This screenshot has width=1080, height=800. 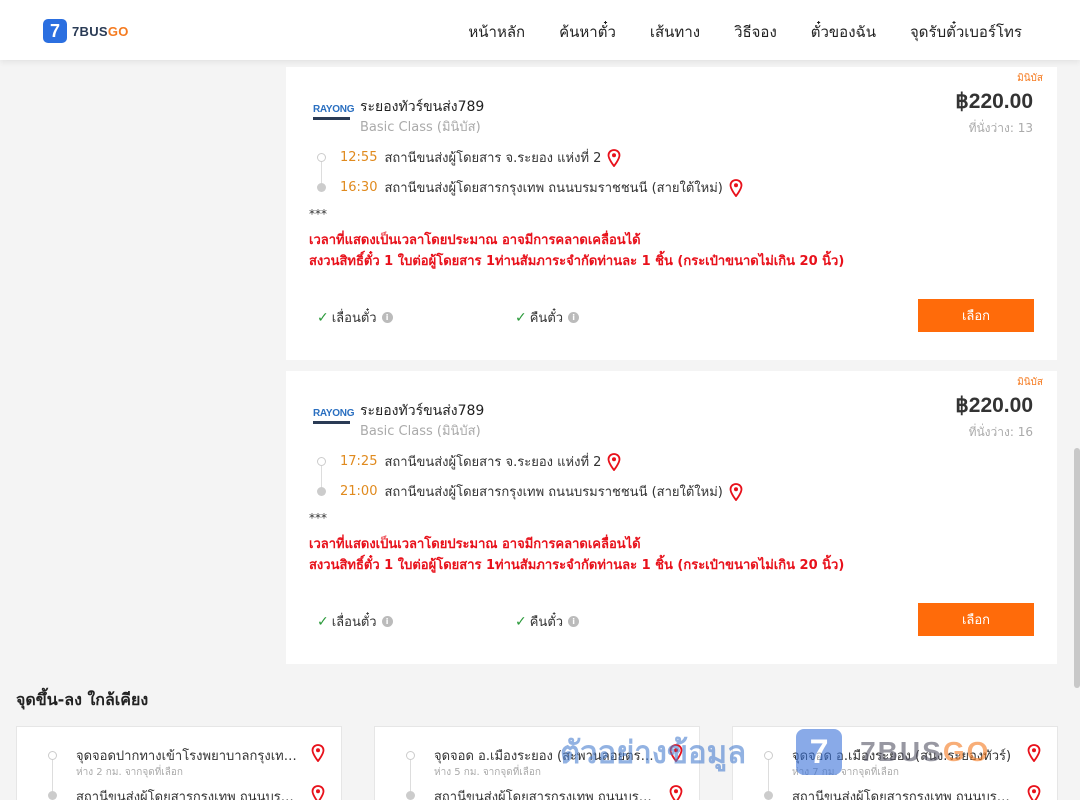 I want to click on nearby-distance: ห่าง 5 กม. จากจุดที่เลือก, so click(x=487, y=772).